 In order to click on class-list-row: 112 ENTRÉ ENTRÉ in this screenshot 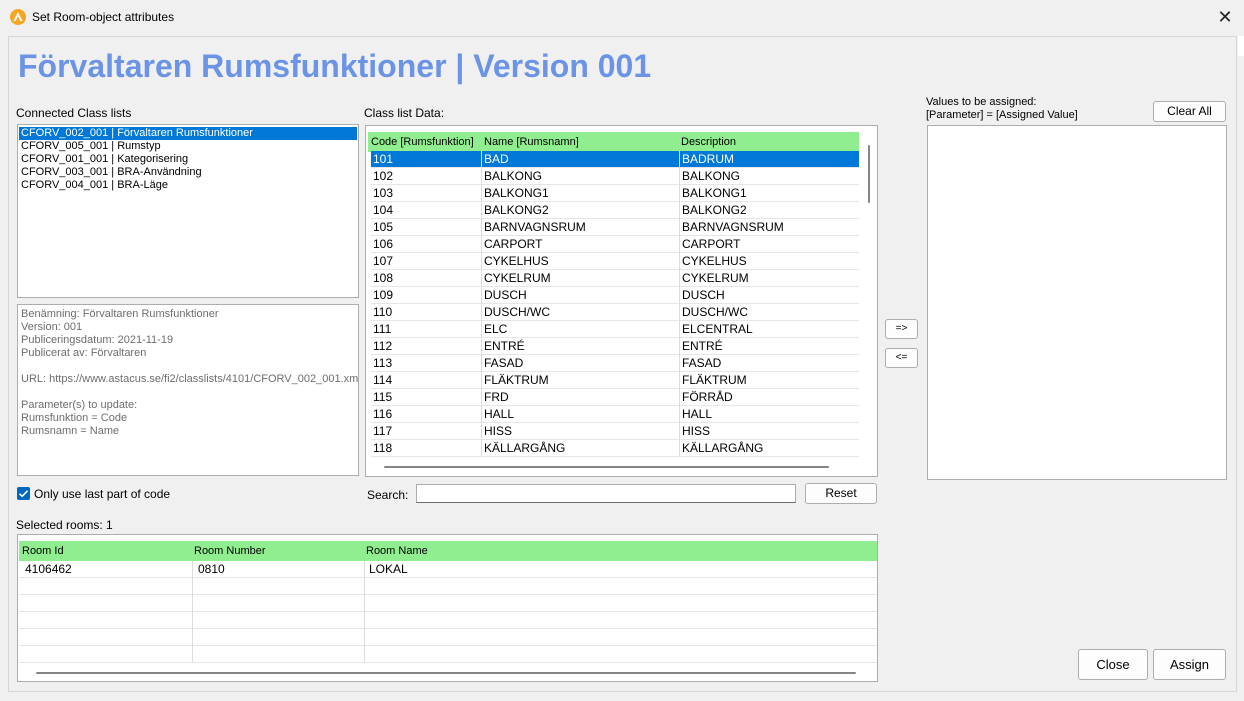, I will do `click(615, 346)`.